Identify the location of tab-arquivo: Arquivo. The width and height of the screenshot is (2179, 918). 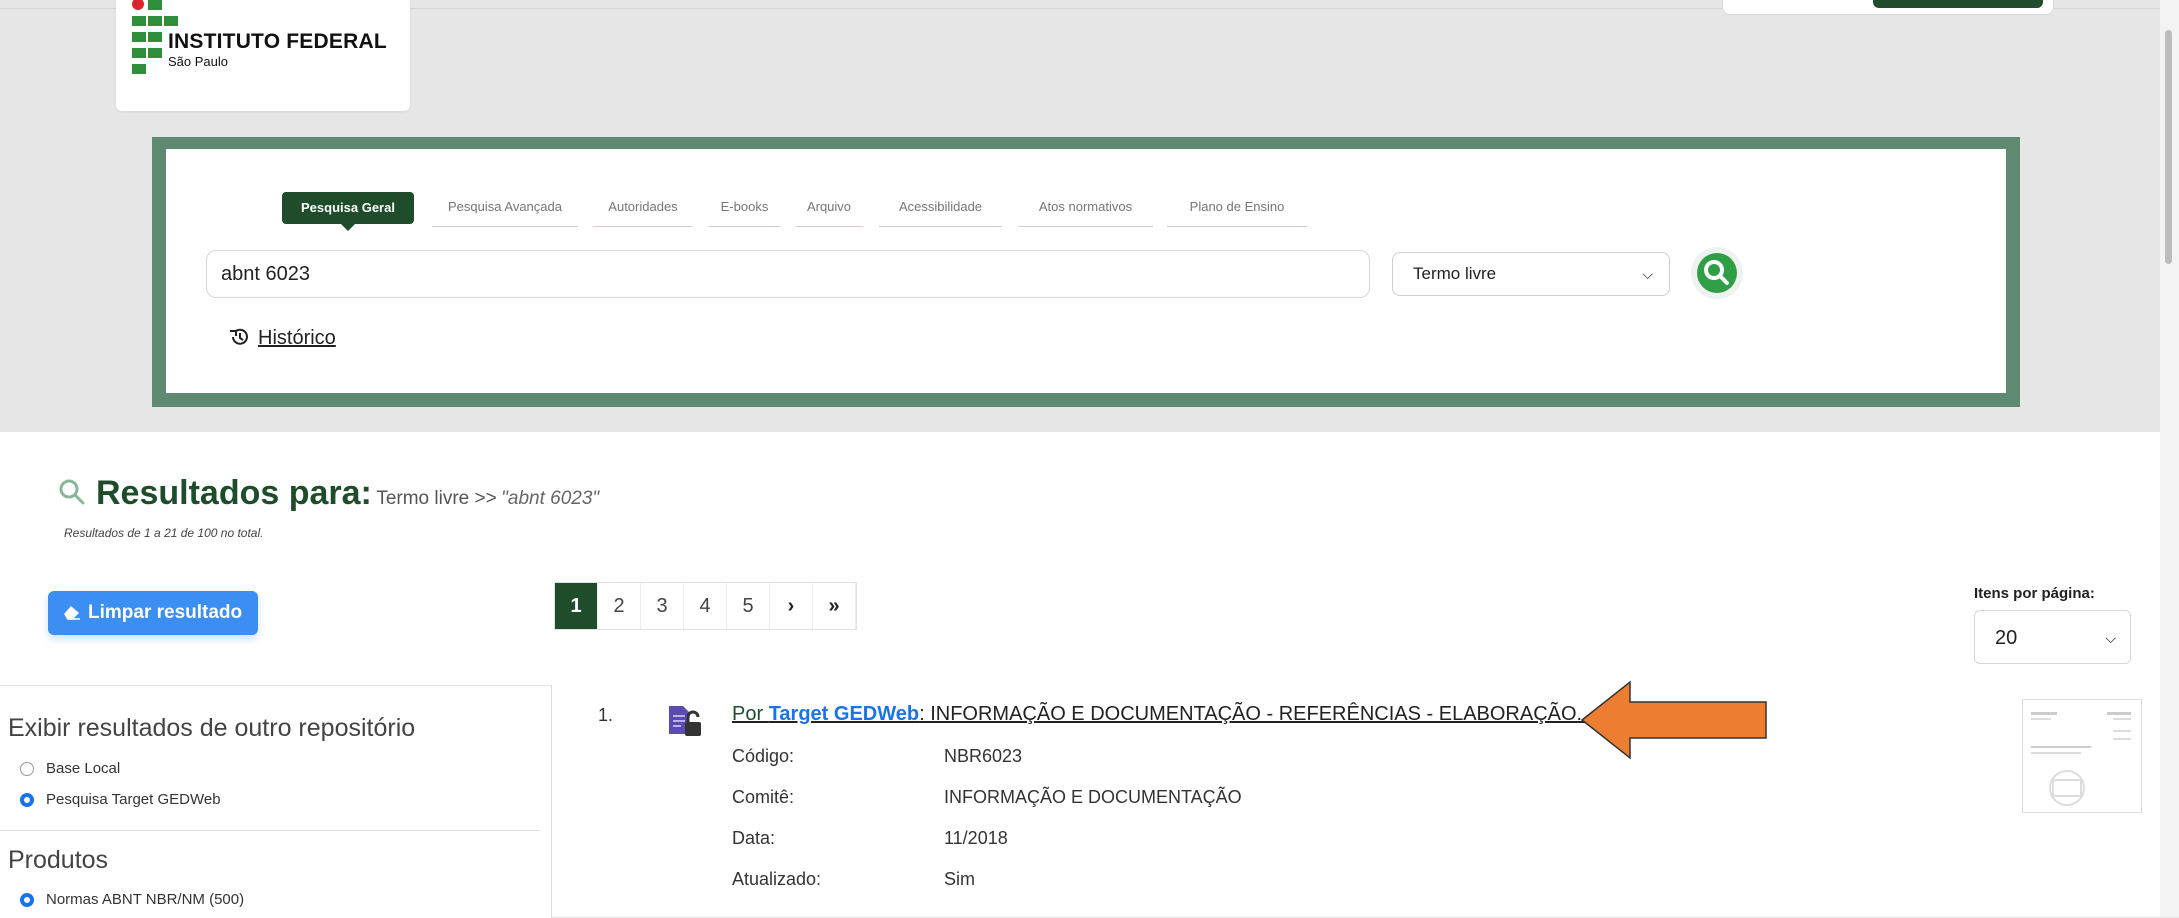
(829, 209).